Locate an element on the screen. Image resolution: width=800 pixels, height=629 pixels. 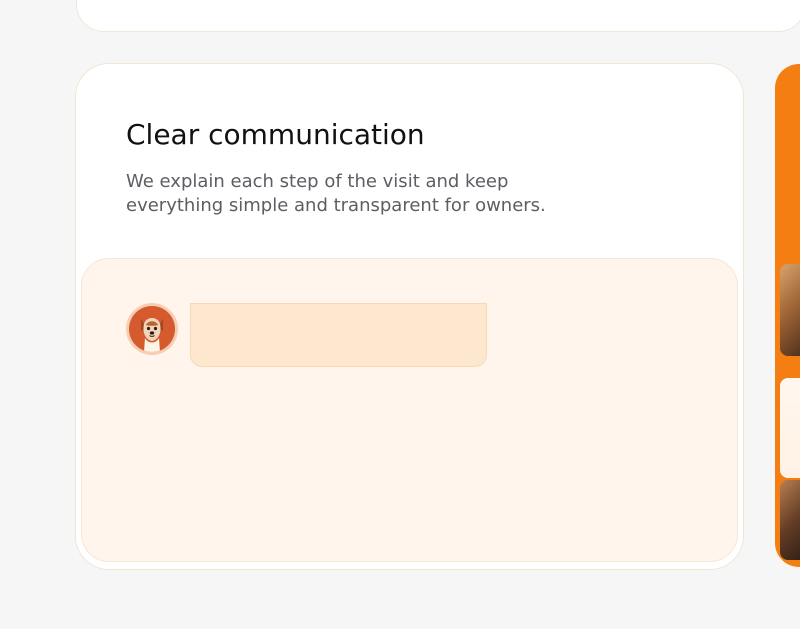
top-card is located at coordinates (438, 16).